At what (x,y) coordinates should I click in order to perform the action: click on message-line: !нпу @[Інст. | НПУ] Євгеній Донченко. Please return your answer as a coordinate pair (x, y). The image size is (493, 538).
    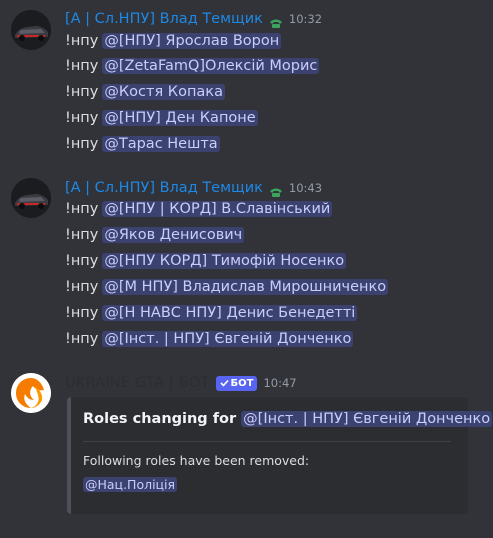
    Looking at the image, I should click on (209, 339).